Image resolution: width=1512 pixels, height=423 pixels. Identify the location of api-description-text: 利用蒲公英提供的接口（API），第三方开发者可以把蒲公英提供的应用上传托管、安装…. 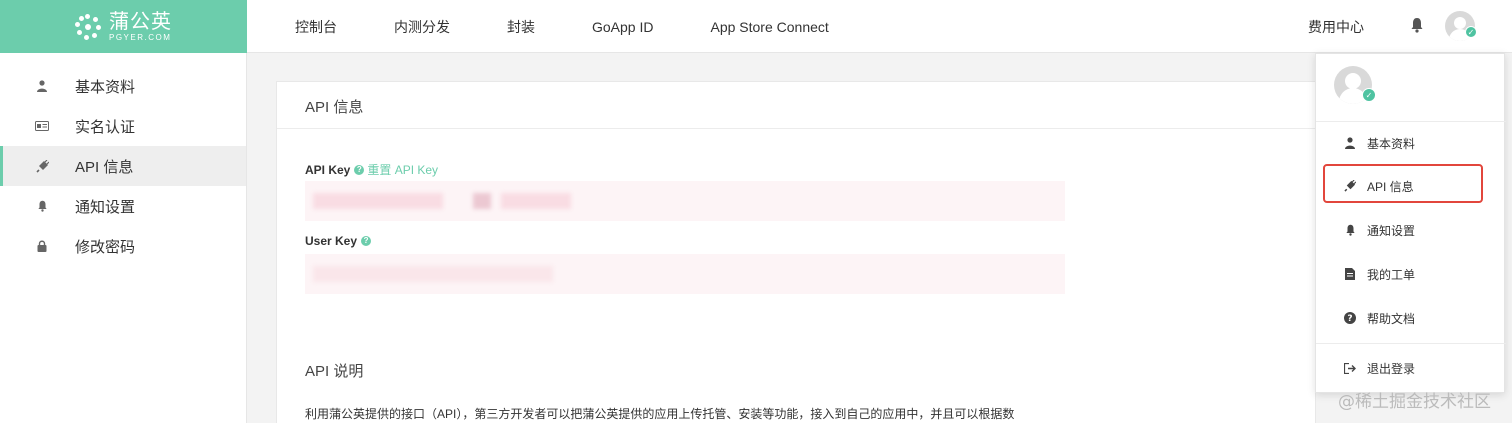
(660, 414).